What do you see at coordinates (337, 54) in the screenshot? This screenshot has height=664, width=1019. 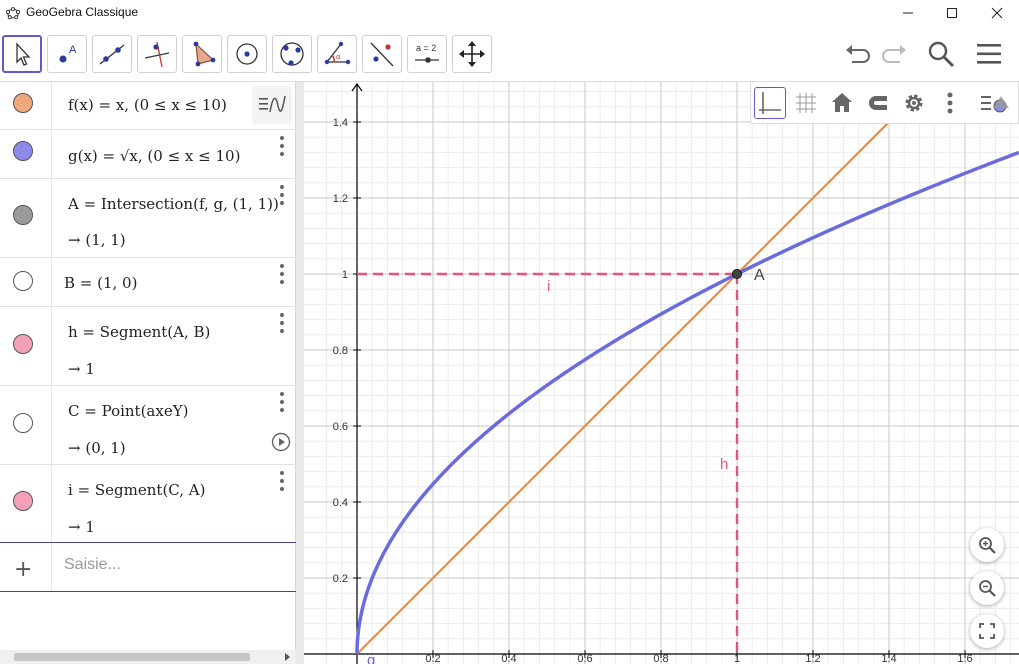 I see `angle-tool: α` at bounding box center [337, 54].